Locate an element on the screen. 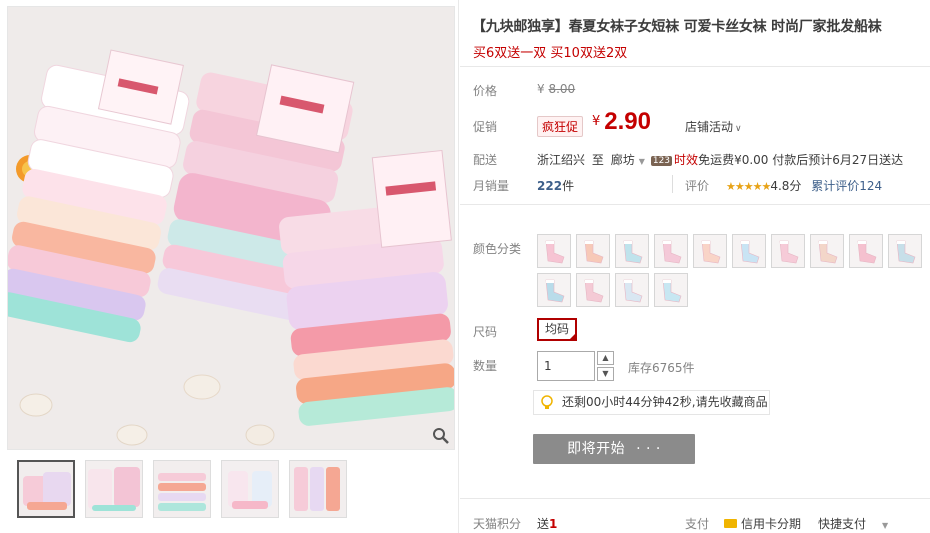 The width and height of the screenshot is (930, 533). footer-info: 天猫积分 送1 支付 信用卡分期 快捷支付 ▼ is located at coordinates (695, 515).